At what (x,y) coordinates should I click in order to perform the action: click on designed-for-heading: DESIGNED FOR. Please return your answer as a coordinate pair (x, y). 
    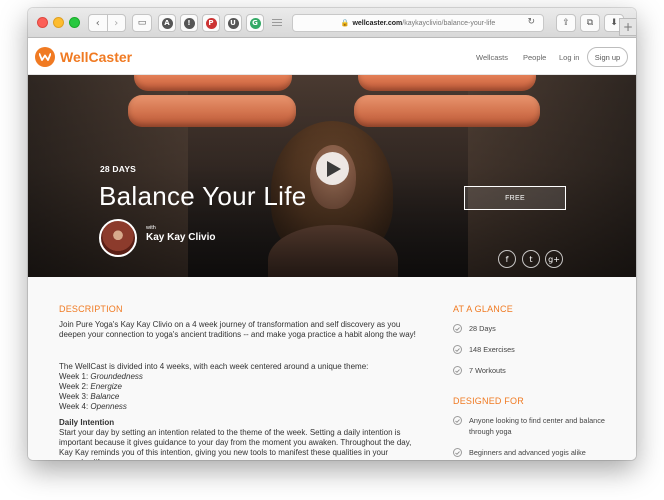
    Looking at the image, I should click on (488, 401).